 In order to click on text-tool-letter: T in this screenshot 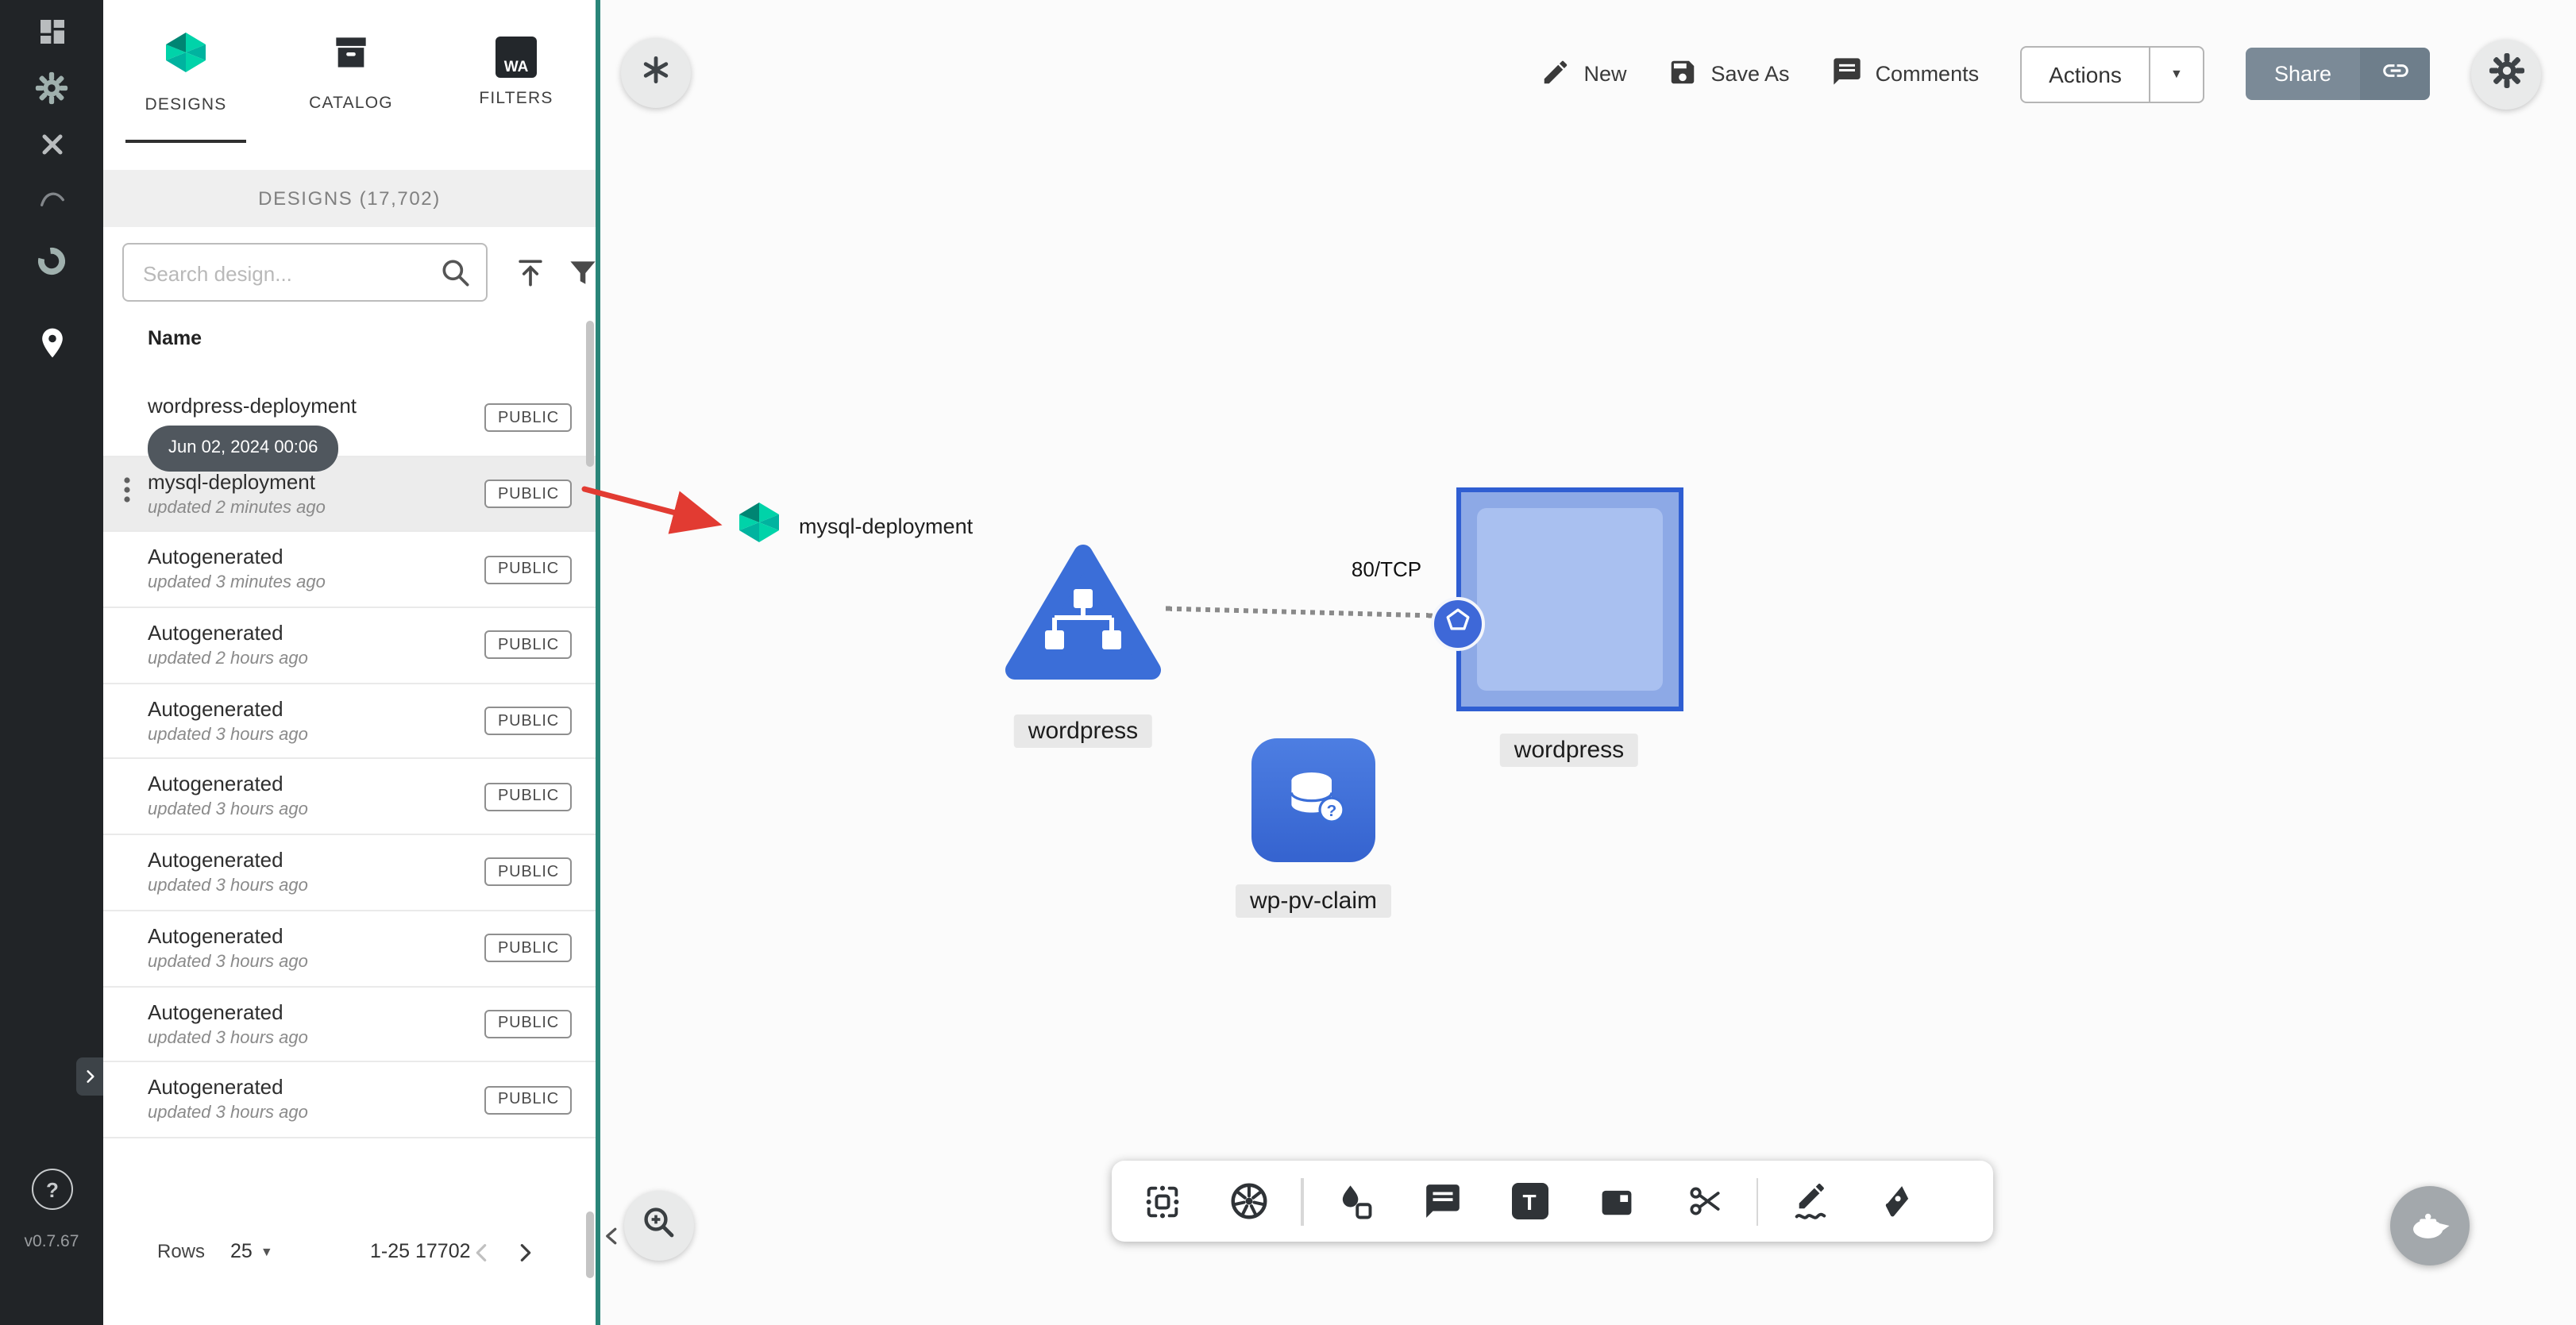, I will do `click(1529, 1201)`.